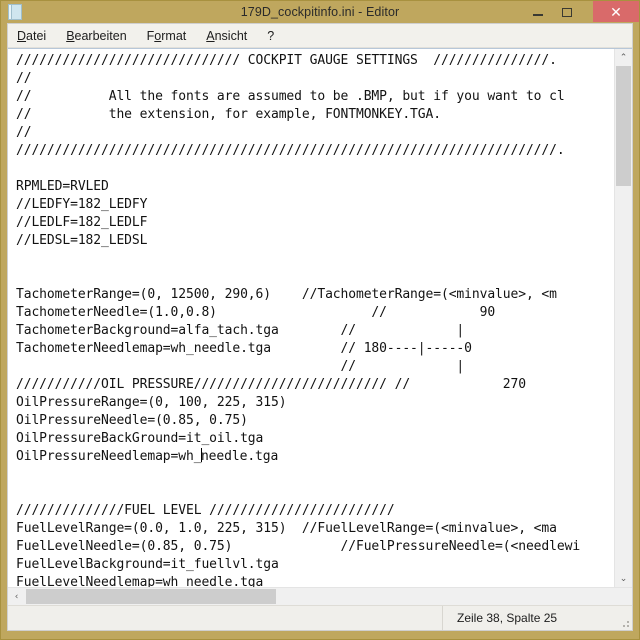 This screenshot has width=640, height=640. I want to click on maximize-button, so click(566, 12).